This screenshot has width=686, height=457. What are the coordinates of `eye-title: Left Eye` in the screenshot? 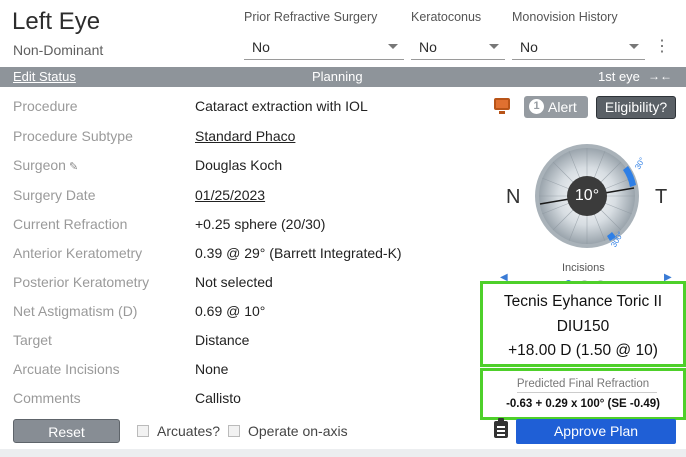 It's located at (56, 21).